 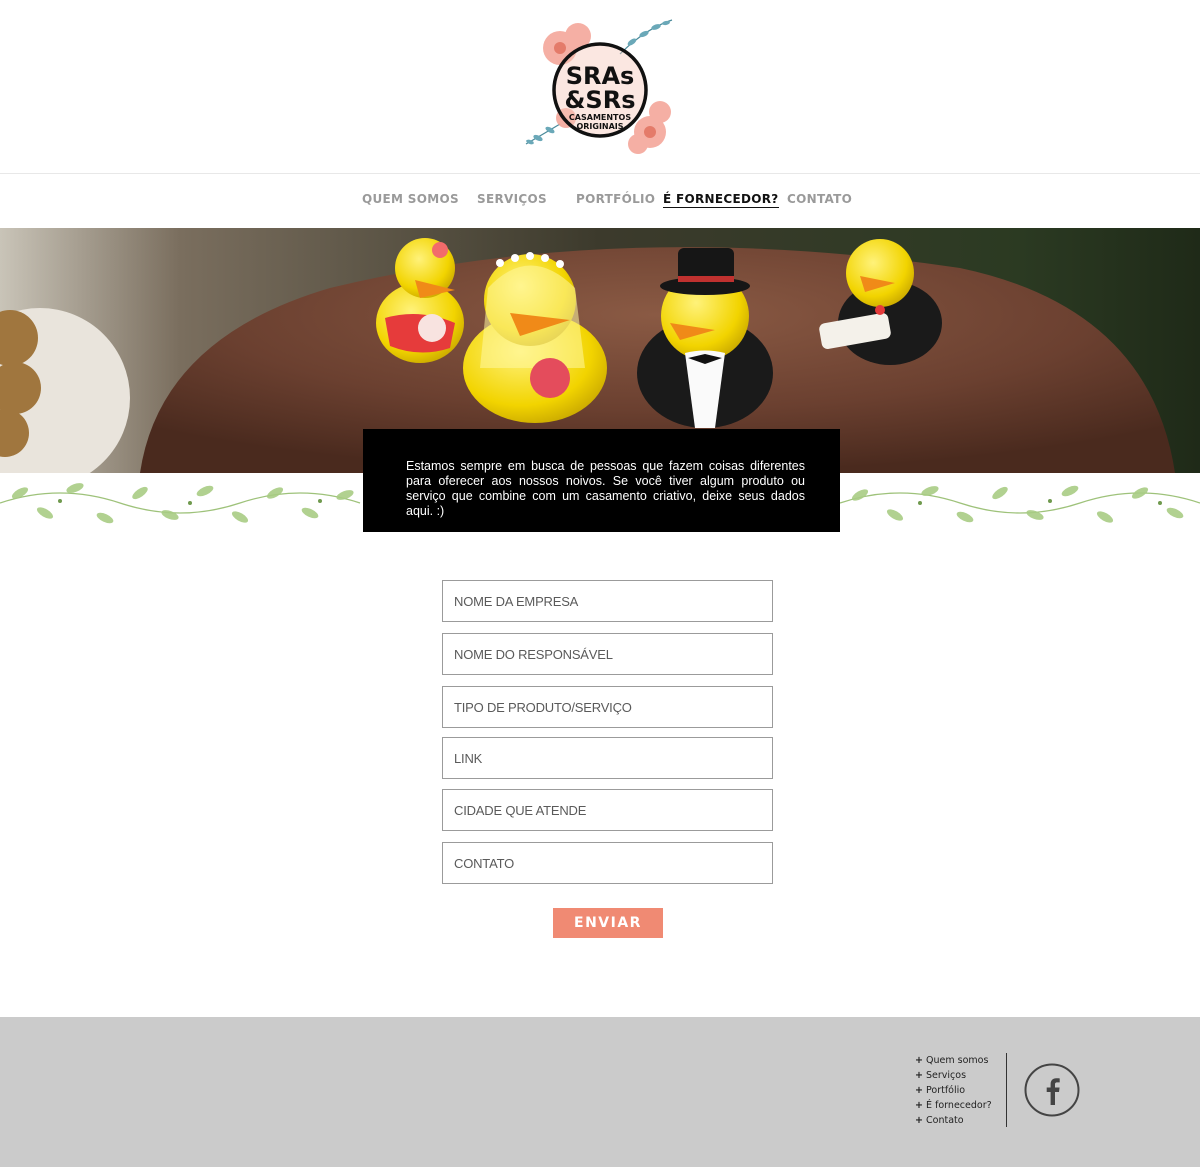 I want to click on footer-link-quem-somos: + Quem somos, so click(x=953, y=1060).